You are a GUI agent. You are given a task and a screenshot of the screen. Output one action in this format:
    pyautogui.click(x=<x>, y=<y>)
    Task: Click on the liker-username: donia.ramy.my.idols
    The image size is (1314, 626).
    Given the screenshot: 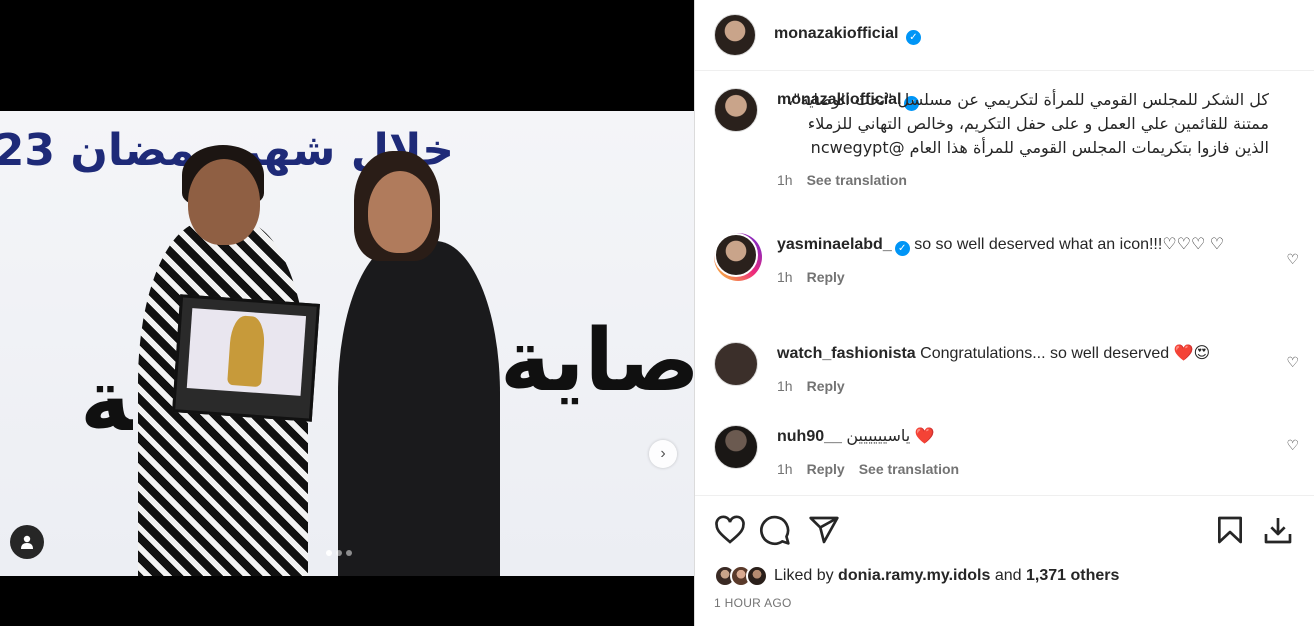 What is the action you would take?
    pyautogui.click(x=914, y=576)
    